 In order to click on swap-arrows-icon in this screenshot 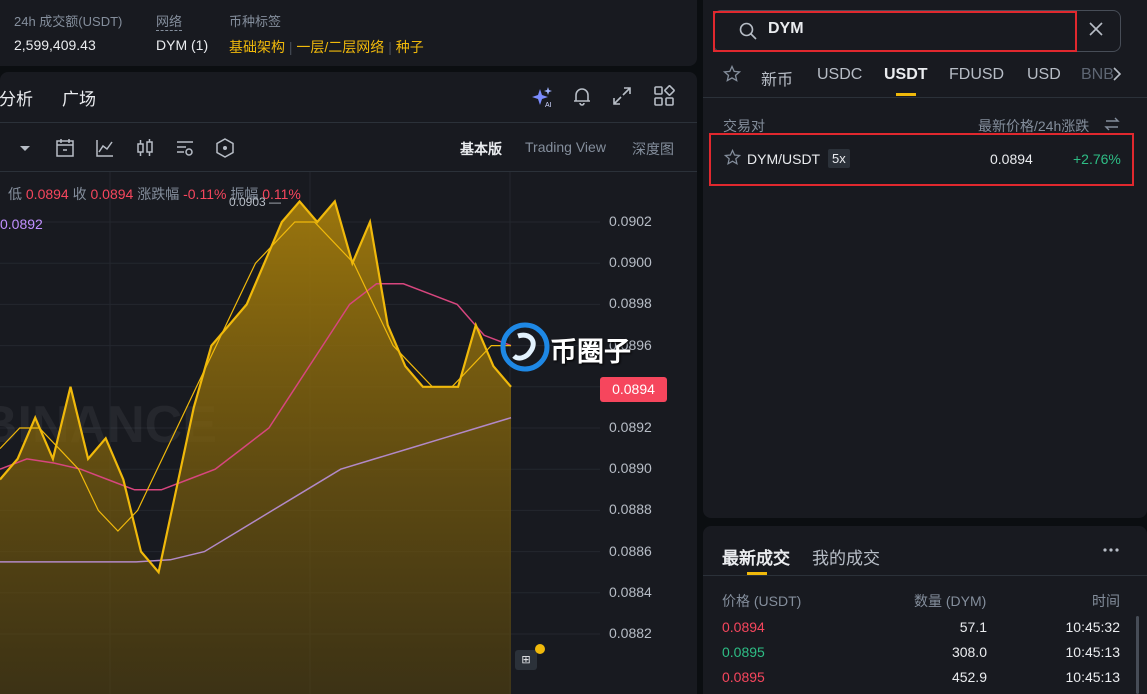, I will do `click(1112, 124)`.